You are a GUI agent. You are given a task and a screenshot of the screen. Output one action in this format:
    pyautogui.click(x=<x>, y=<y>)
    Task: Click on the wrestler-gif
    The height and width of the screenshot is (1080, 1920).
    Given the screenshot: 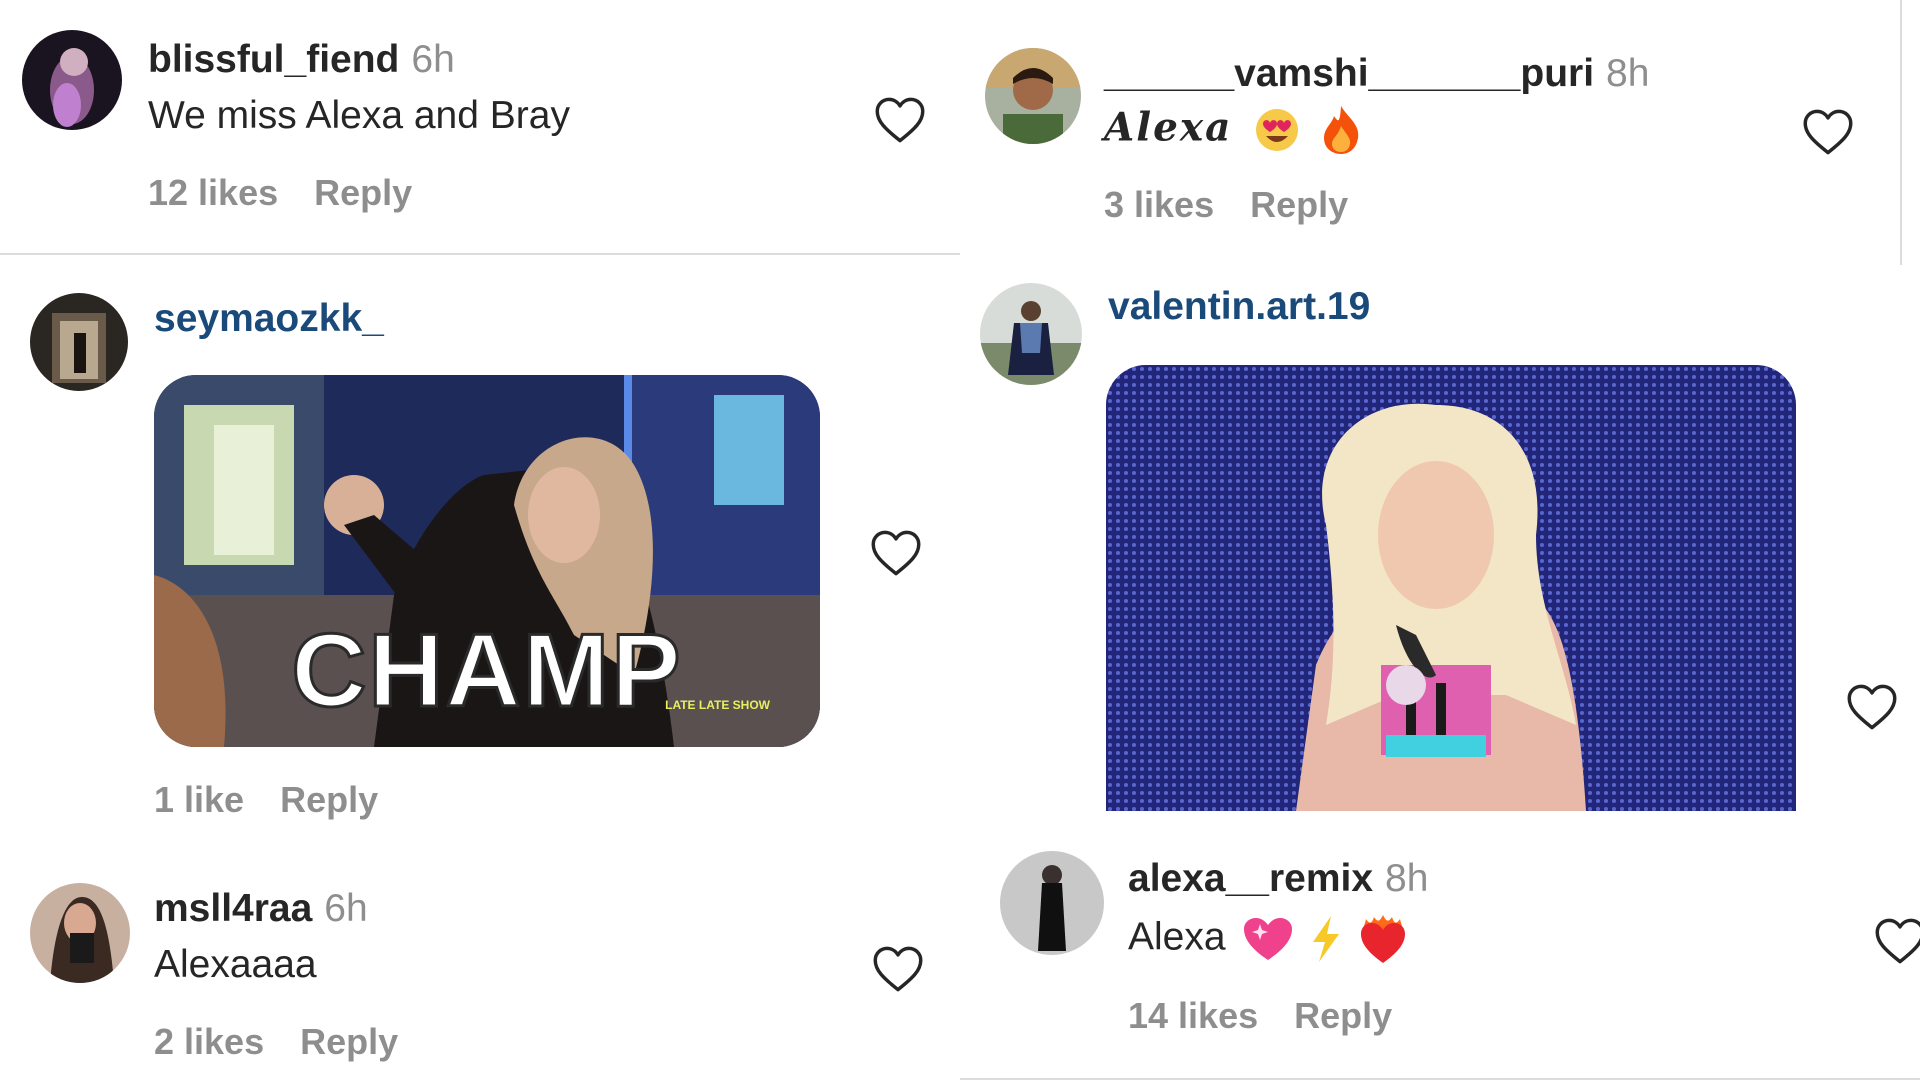 What is the action you would take?
    pyautogui.click(x=1451, y=588)
    